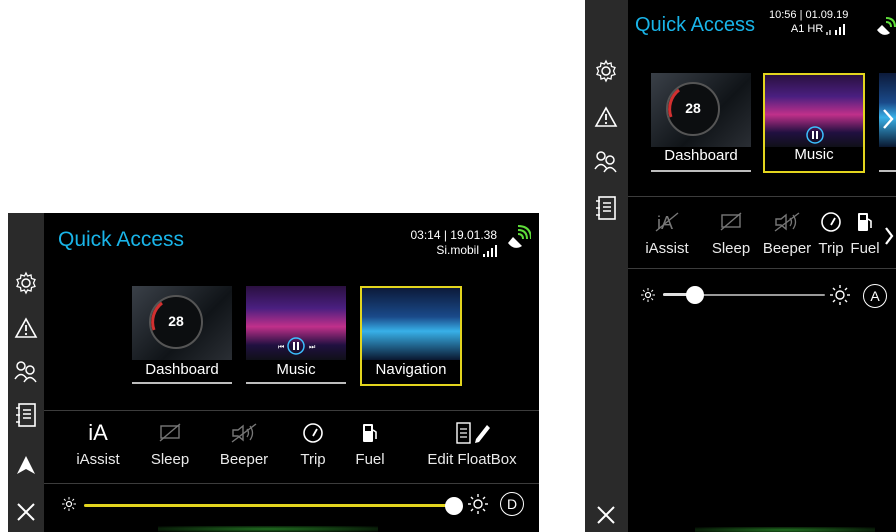  I want to click on brightness-low-icon, so click(69, 504).